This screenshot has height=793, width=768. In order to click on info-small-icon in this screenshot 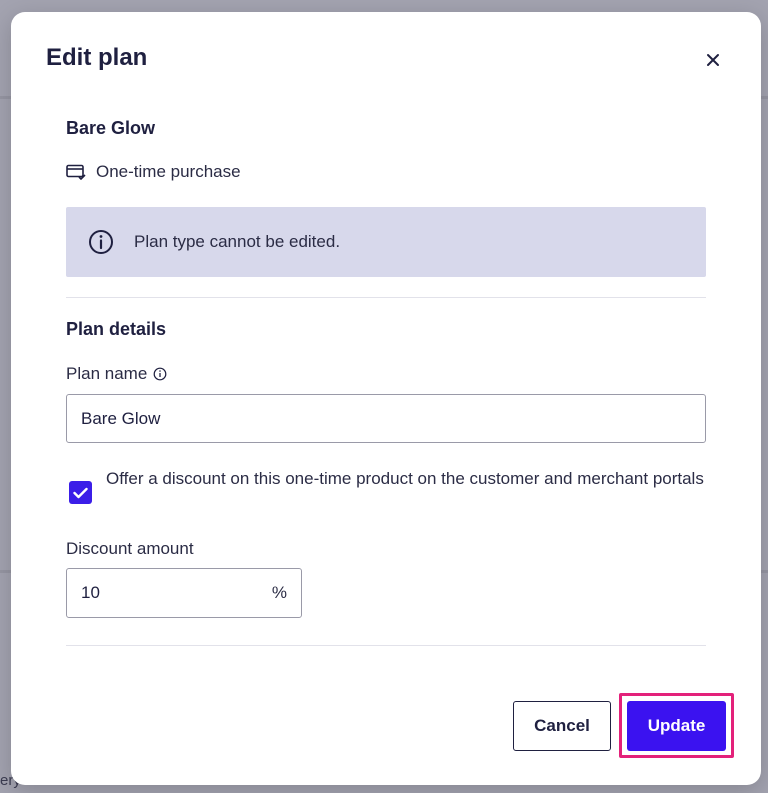, I will do `click(160, 374)`.